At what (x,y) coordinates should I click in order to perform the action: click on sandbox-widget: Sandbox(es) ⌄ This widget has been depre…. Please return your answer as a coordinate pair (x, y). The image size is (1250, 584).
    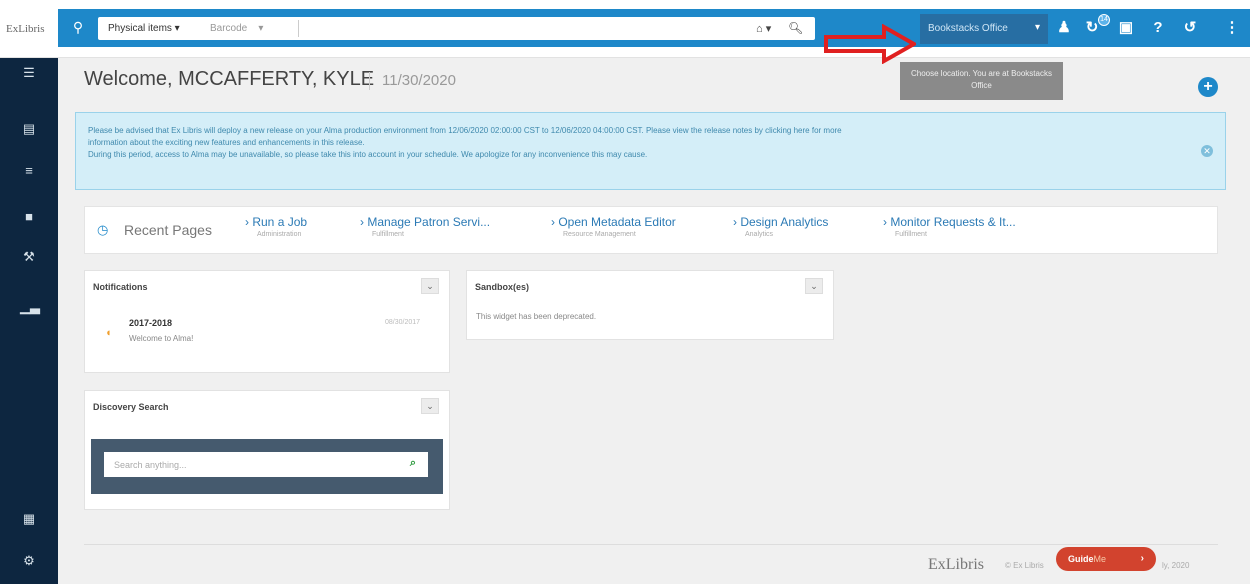
    Looking at the image, I should click on (650, 305).